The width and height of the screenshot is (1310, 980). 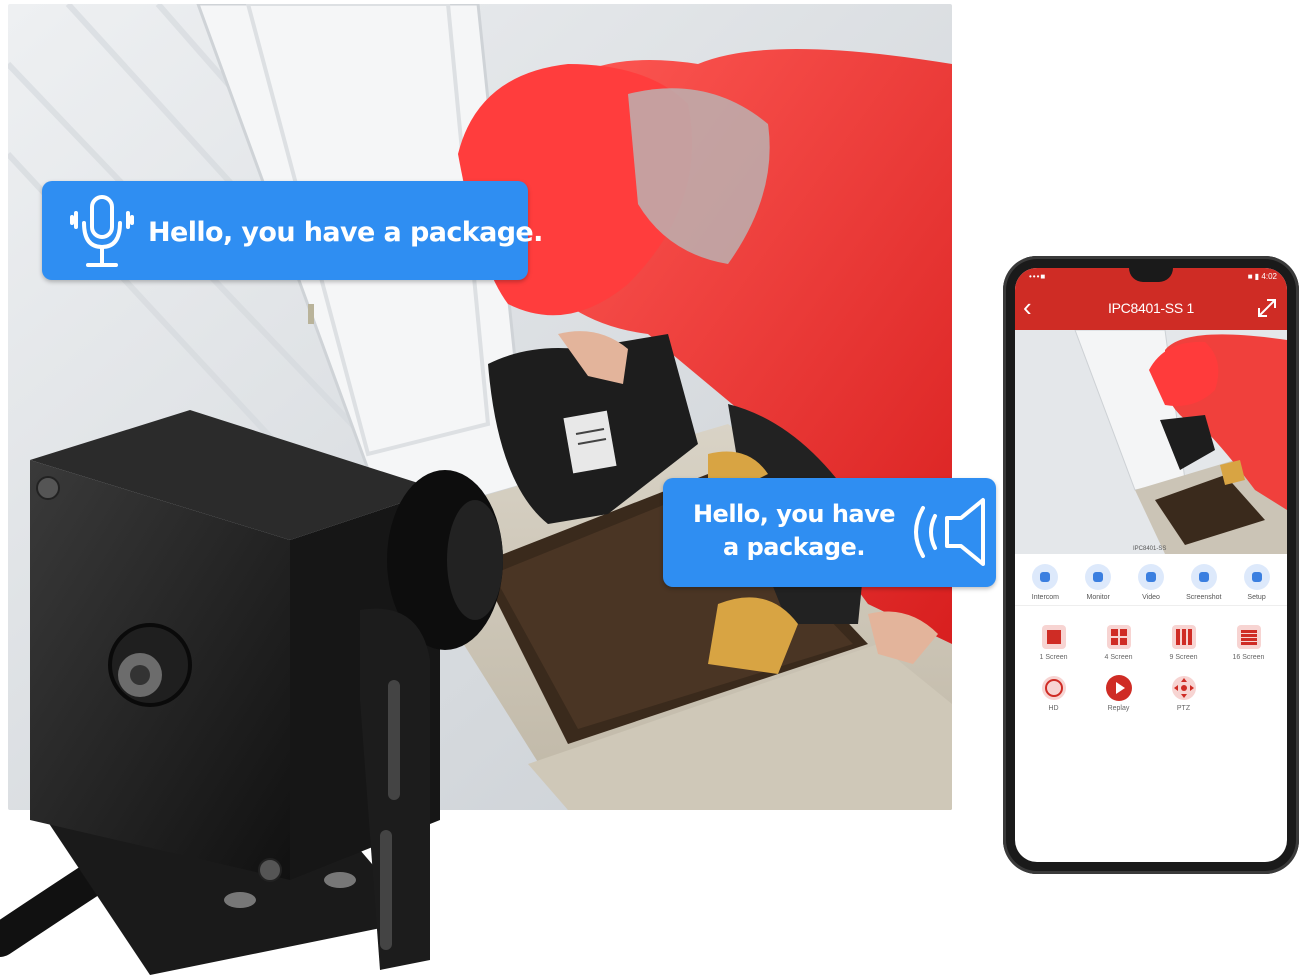 I want to click on status-right: ■ ▮ 4:02, so click(x=1262, y=276).